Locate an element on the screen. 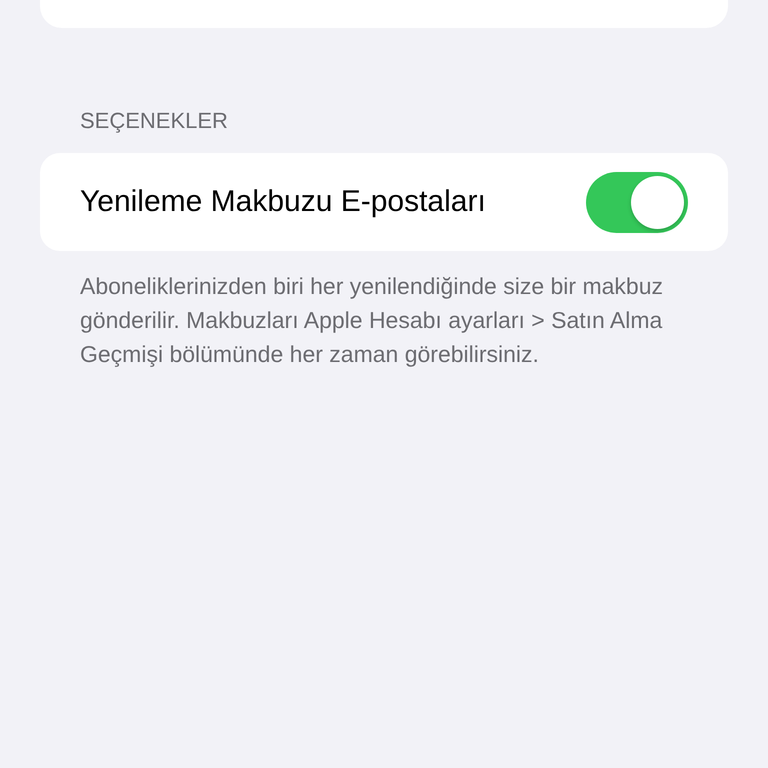 Image resolution: width=768 pixels, height=768 pixels. section-footer: Aboneliklerinizden biri her yenilendiğinde size bir makbuz gönderilir. Makbuzları Apple Hesabı ayarları > Satın Alma Geçmişi bölümünde her zaman görebilirsiniz. is located at coordinates (384, 320).